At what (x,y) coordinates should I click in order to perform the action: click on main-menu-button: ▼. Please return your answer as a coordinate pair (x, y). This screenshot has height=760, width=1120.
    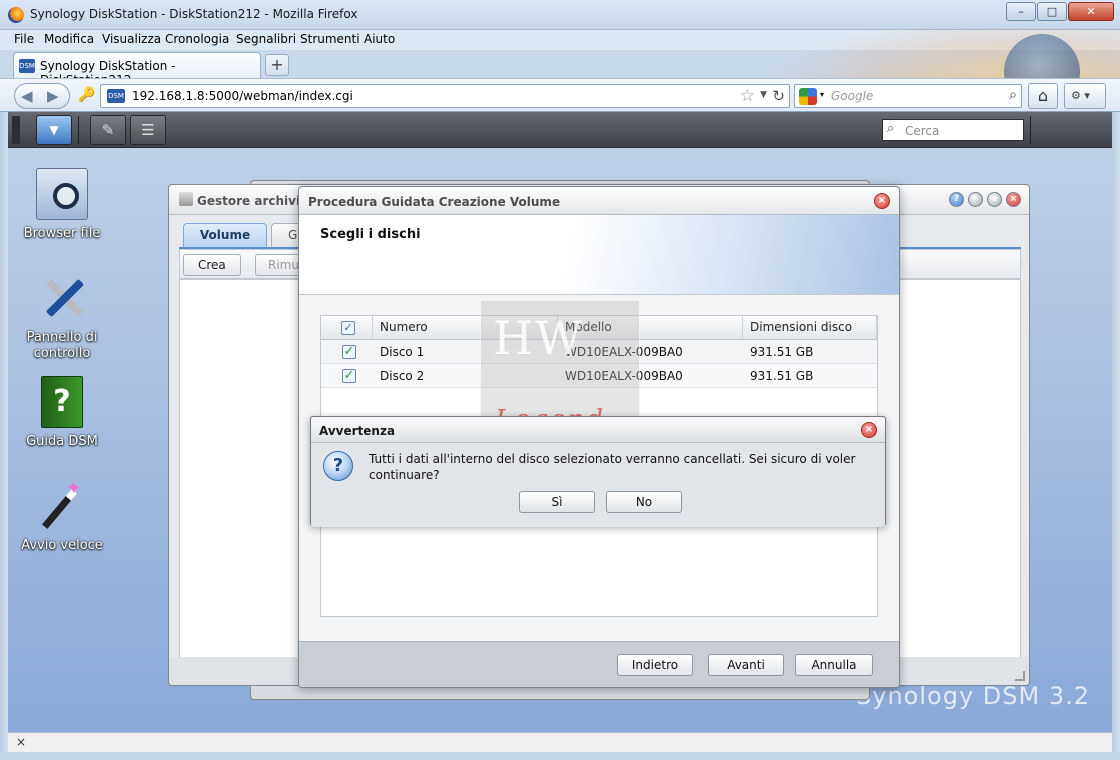
    Looking at the image, I should click on (54, 130).